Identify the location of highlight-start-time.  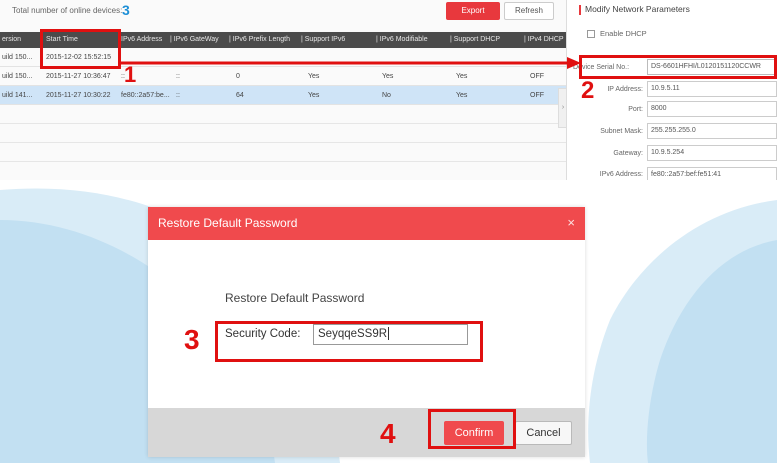
(80, 49).